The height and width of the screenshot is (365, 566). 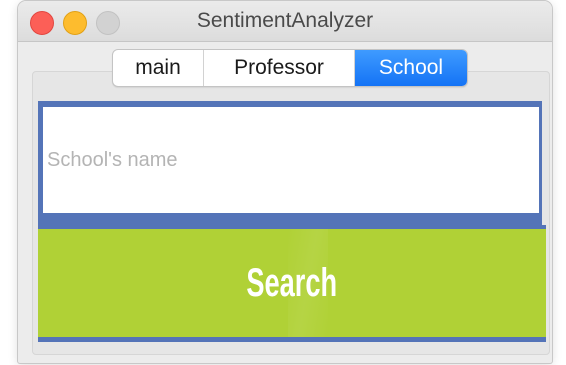 What do you see at coordinates (158, 68) in the screenshot?
I see `tab-main: main` at bounding box center [158, 68].